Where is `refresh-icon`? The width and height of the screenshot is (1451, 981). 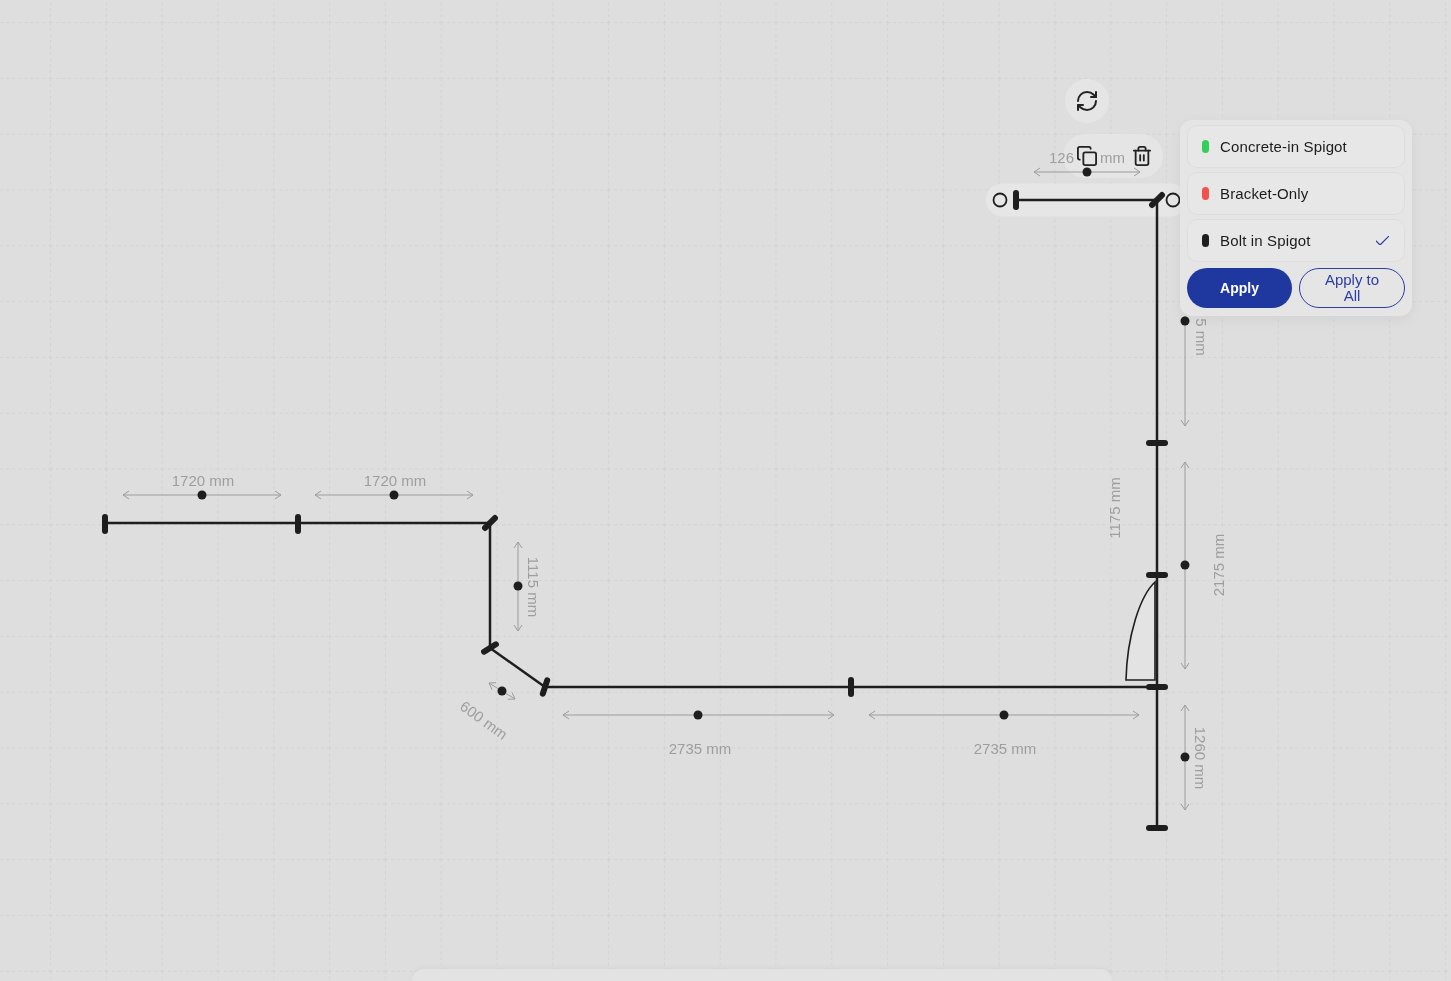
refresh-icon is located at coordinates (1087, 101).